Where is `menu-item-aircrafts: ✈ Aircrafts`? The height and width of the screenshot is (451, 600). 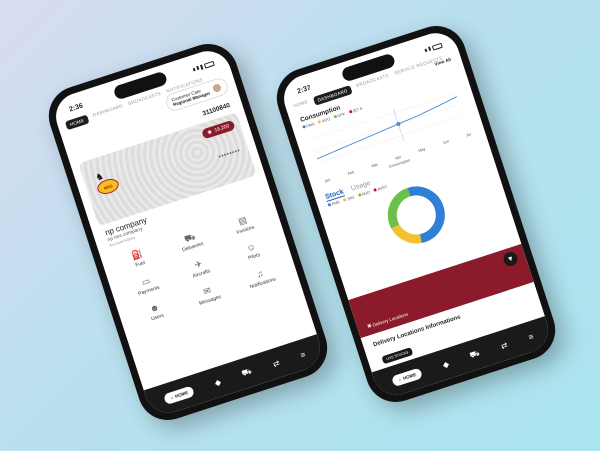 menu-item-aircrafts: ✈ Aircrafts is located at coordinates (200, 268).